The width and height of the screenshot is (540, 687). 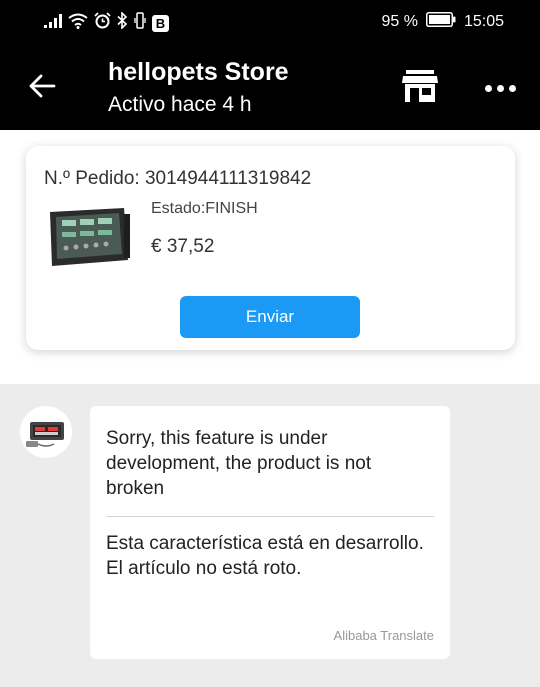 I want to click on chat-header: hellopets Store Activo hace 4 h, so click(x=270, y=87).